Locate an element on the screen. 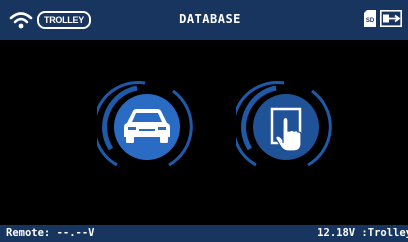 The height and width of the screenshot is (242, 408). trolley-voltage-status: 12.18V :Trolley is located at coordinates (362, 233).